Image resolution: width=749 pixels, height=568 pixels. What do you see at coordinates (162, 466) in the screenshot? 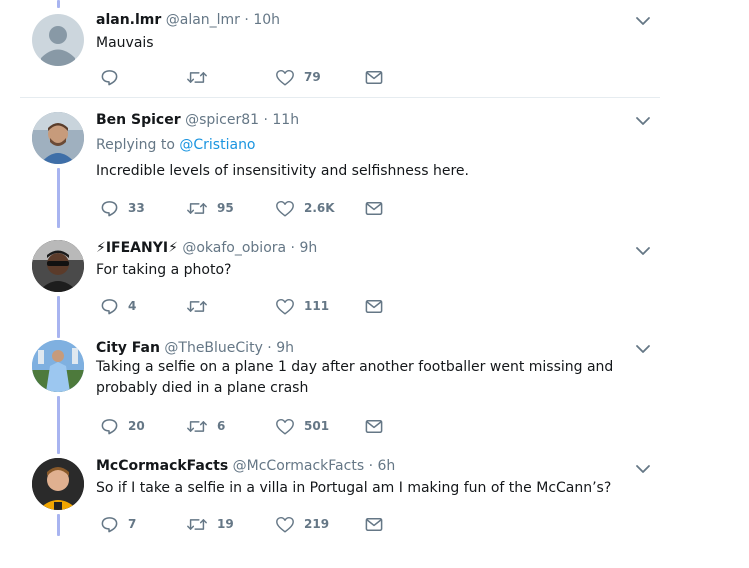
I see `user-name: McCormackFacts` at bounding box center [162, 466].